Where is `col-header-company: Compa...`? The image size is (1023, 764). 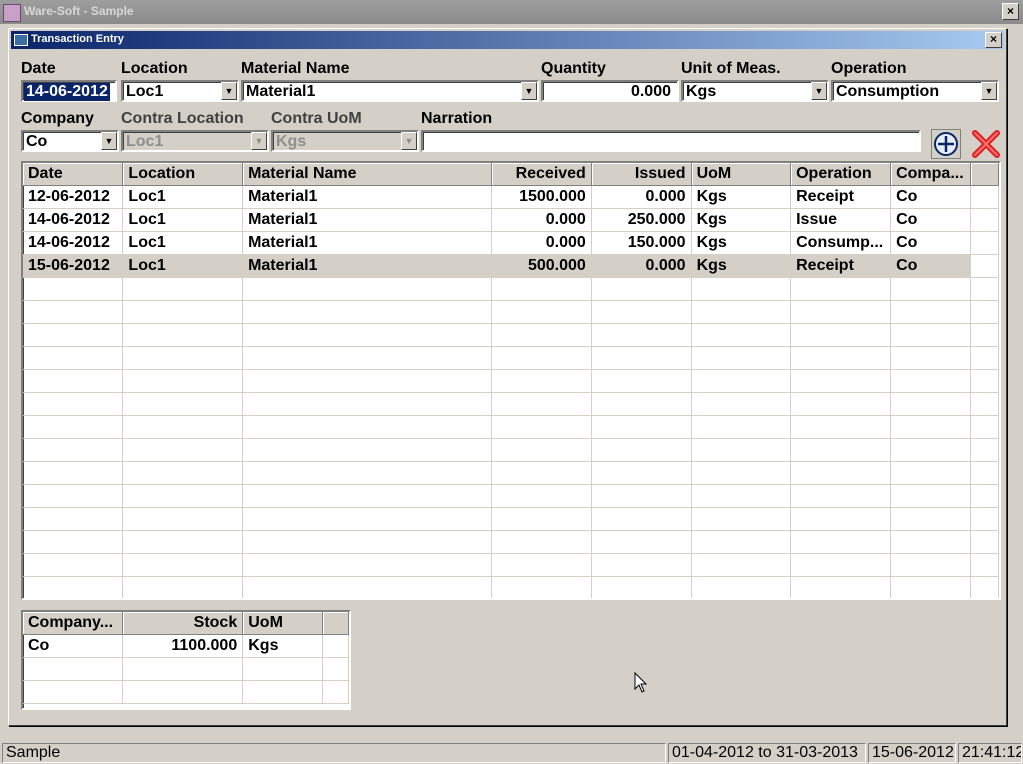 col-header-company: Compa... is located at coordinates (931, 174).